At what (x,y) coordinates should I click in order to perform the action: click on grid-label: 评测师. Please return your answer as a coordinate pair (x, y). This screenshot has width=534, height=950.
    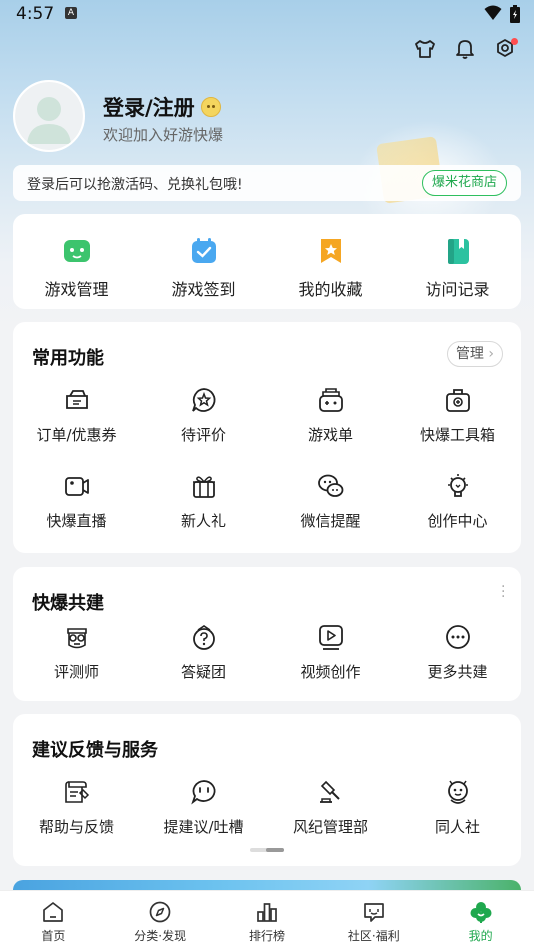
    Looking at the image, I should click on (76, 672).